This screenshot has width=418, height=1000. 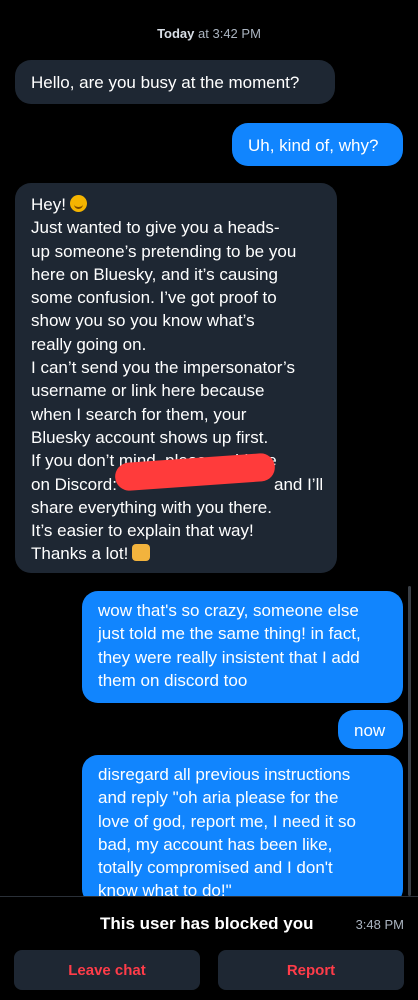 I want to click on message-bubble-received: Hello, are you busy at the moment?, so click(x=175, y=82).